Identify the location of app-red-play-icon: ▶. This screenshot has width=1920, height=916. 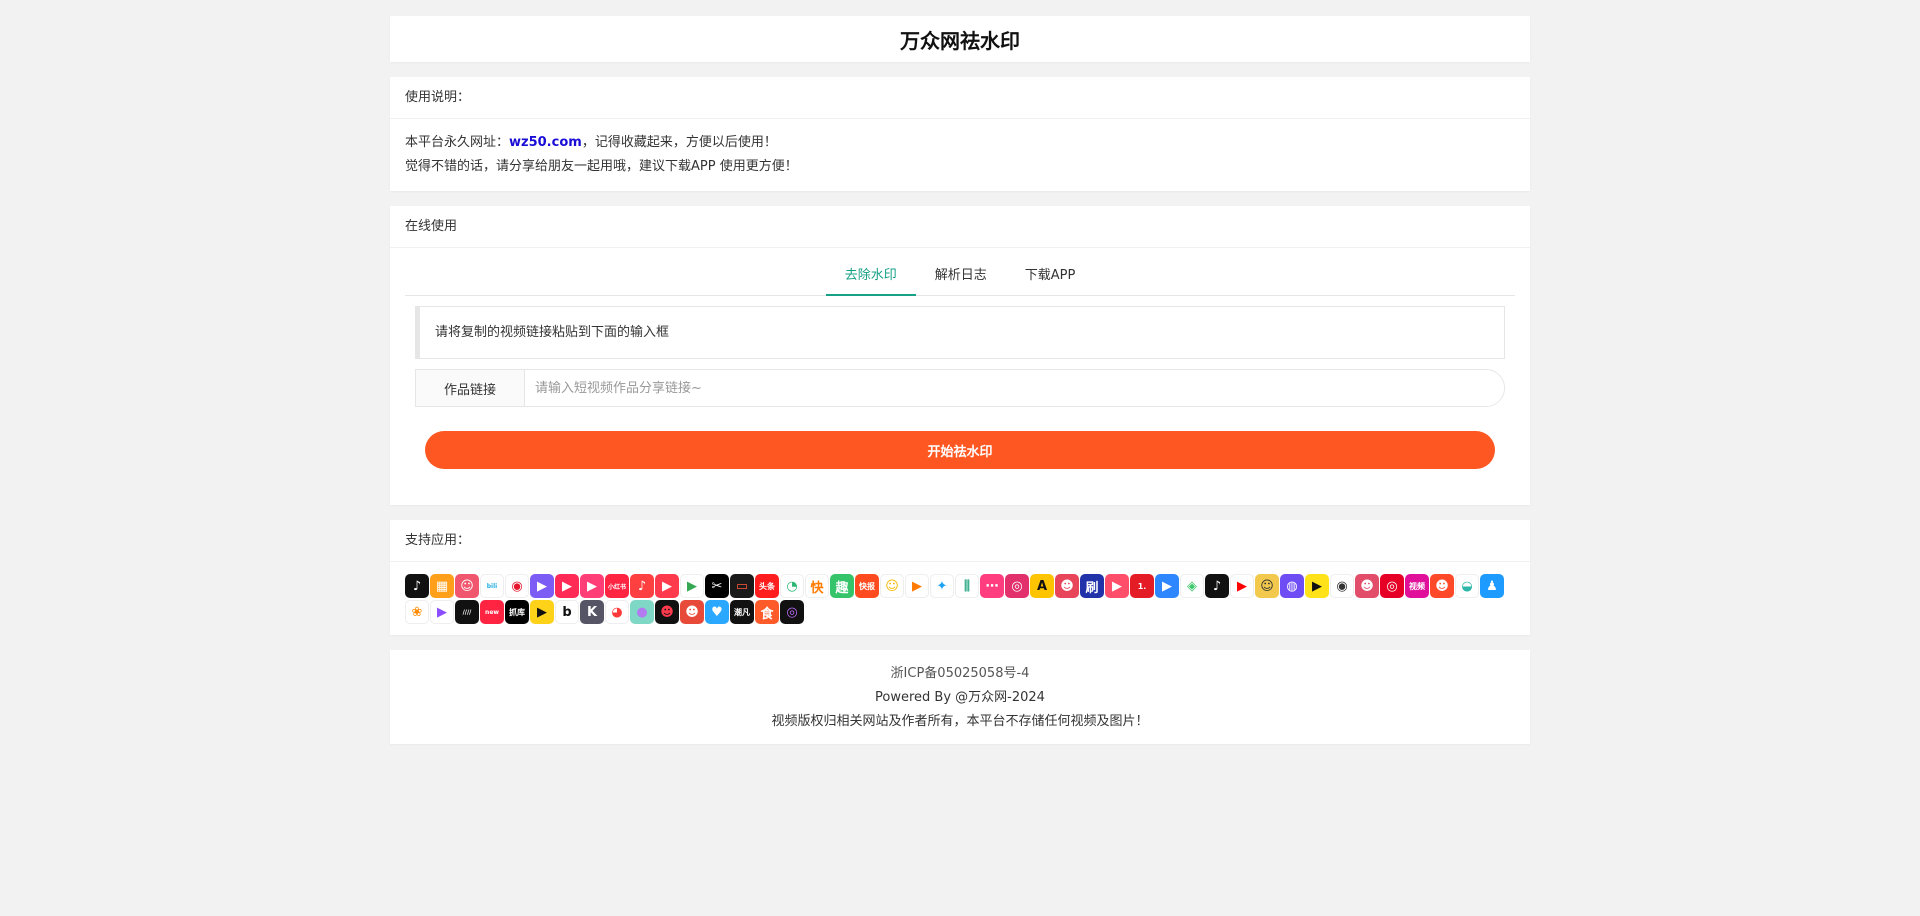
(567, 586).